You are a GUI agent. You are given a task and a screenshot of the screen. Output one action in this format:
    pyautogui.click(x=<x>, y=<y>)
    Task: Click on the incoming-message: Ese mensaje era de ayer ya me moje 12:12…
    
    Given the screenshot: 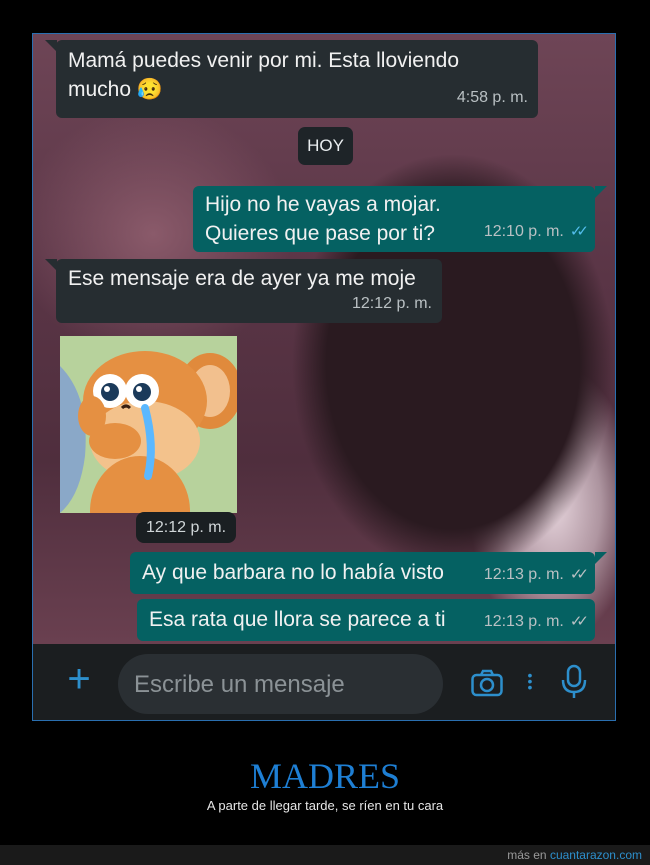 What is the action you would take?
    pyautogui.click(x=249, y=291)
    